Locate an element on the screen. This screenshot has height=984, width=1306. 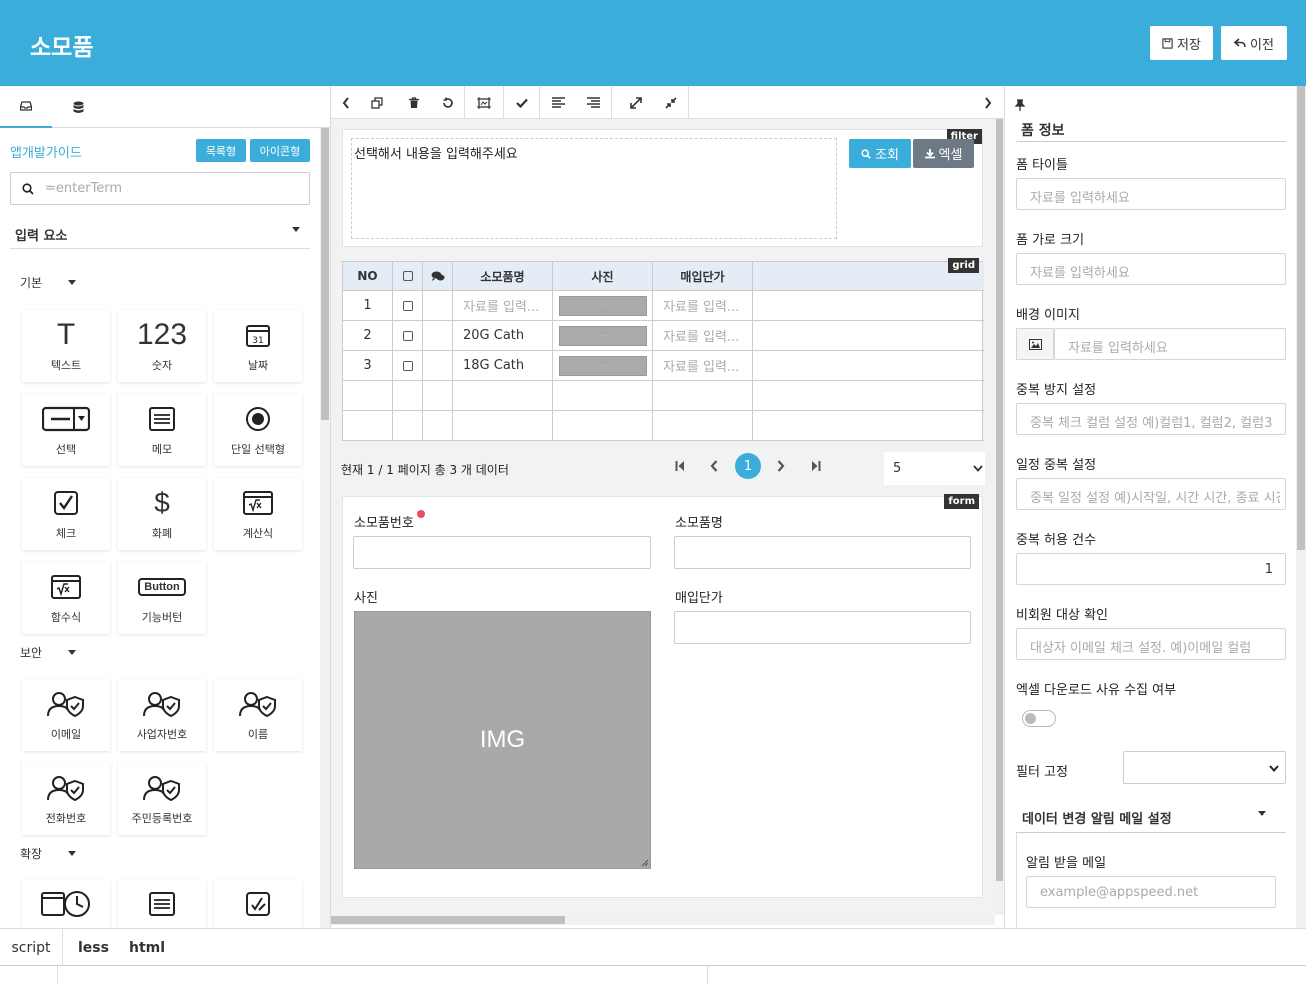
chevron-left-icon is located at coordinates (346, 102).